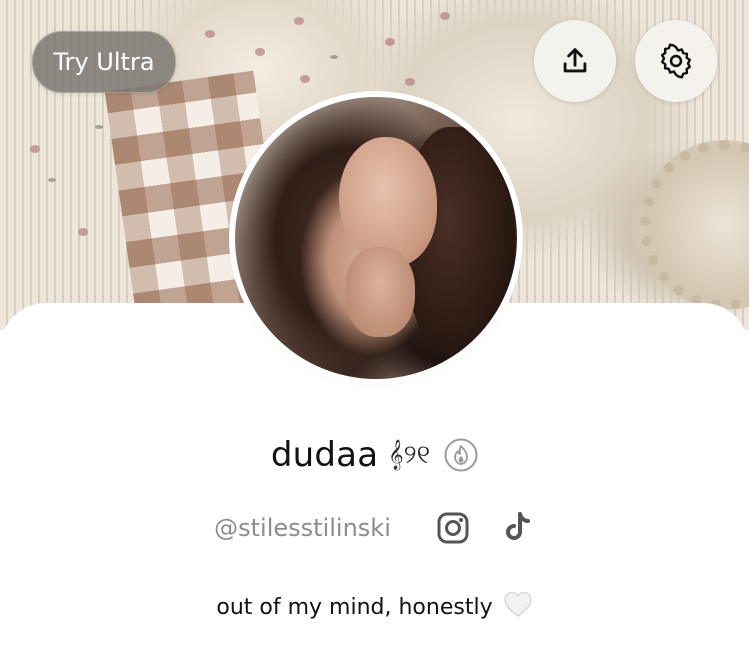  Describe the element at coordinates (302, 528) in the screenshot. I see `username-handle: @stilesstilinski` at that location.